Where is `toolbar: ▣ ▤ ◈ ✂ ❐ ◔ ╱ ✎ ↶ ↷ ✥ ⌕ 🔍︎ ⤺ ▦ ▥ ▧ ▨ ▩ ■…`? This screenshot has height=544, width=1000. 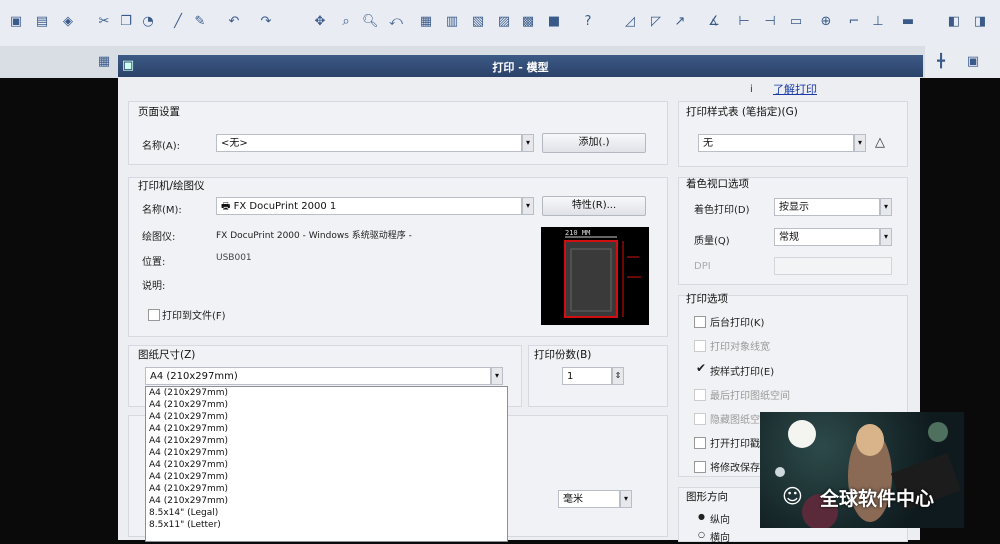
toolbar: ▣ ▤ ◈ ✂ ❐ ◔ ╱ ✎ ↶ ↷ ✥ ⌕ 🔍︎ ⤺ ▦ ▥ ▧ ▨ ▩ ■… is located at coordinates (500, 23).